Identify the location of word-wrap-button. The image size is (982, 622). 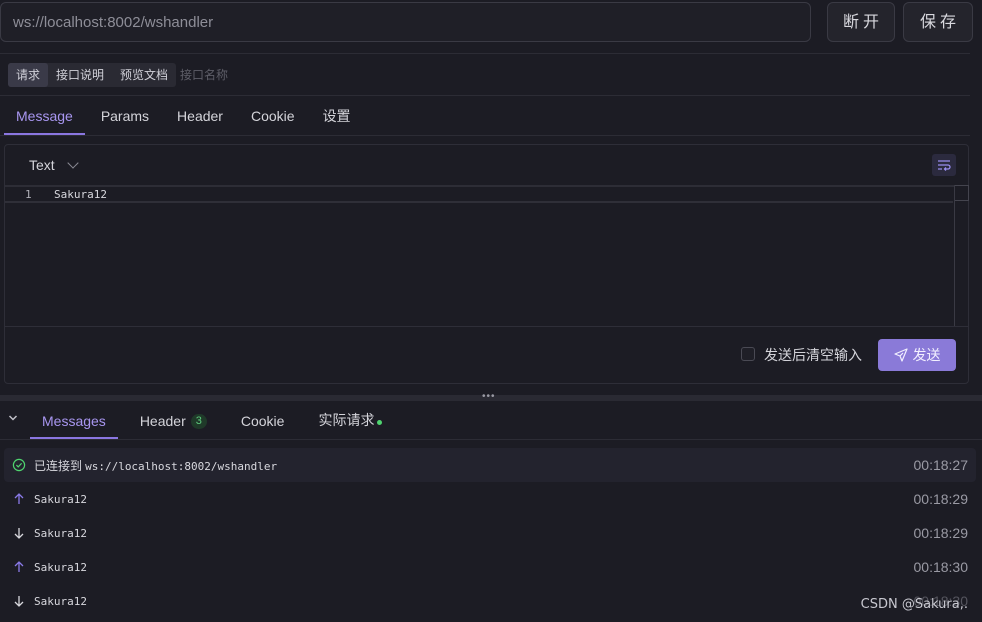
(944, 165).